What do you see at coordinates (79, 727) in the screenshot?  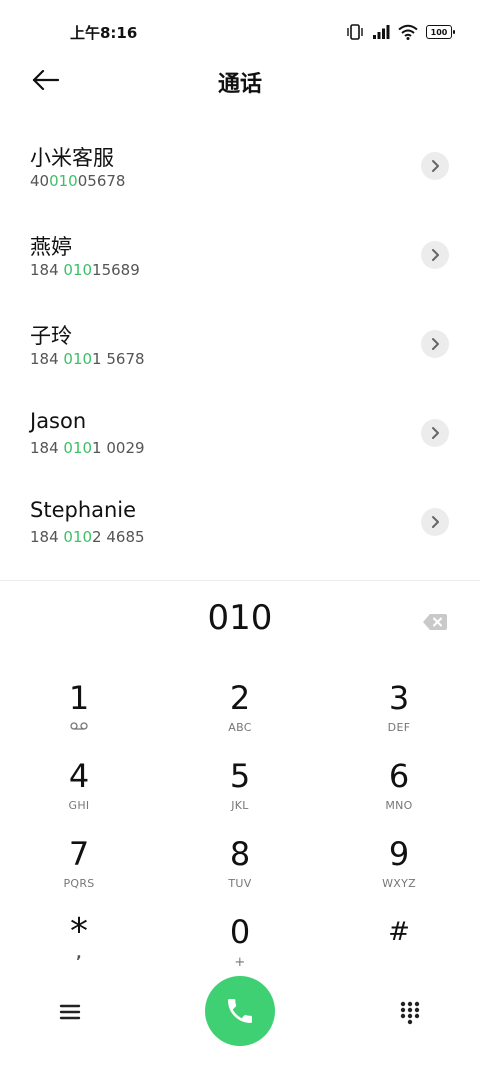 I see `voicemail-icon` at bounding box center [79, 727].